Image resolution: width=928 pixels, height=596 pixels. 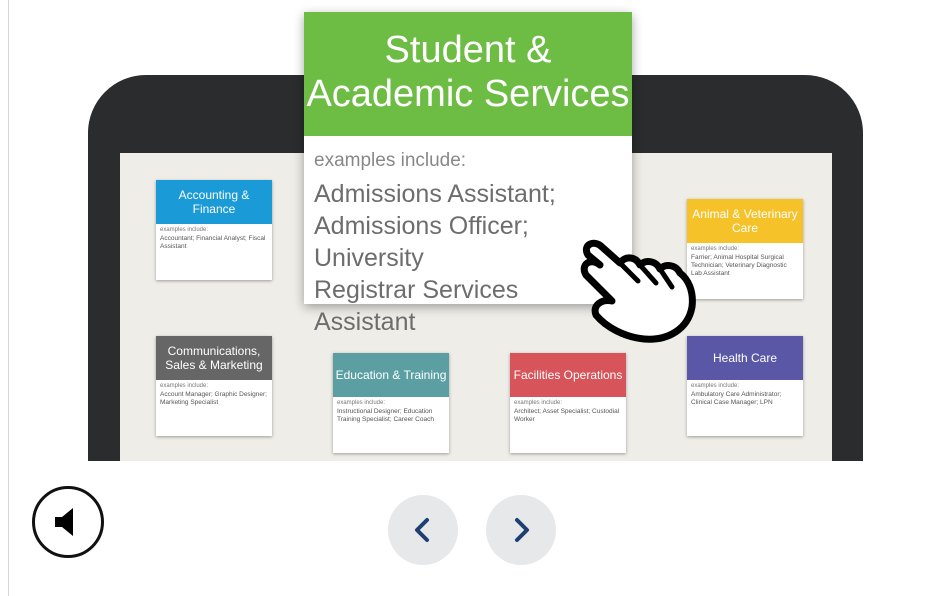 I want to click on chevron-left-icon, so click(x=422, y=530).